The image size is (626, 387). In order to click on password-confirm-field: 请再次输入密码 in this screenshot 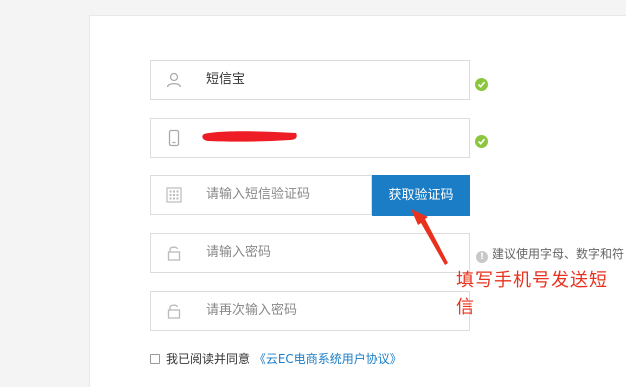, I will do `click(310, 311)`.